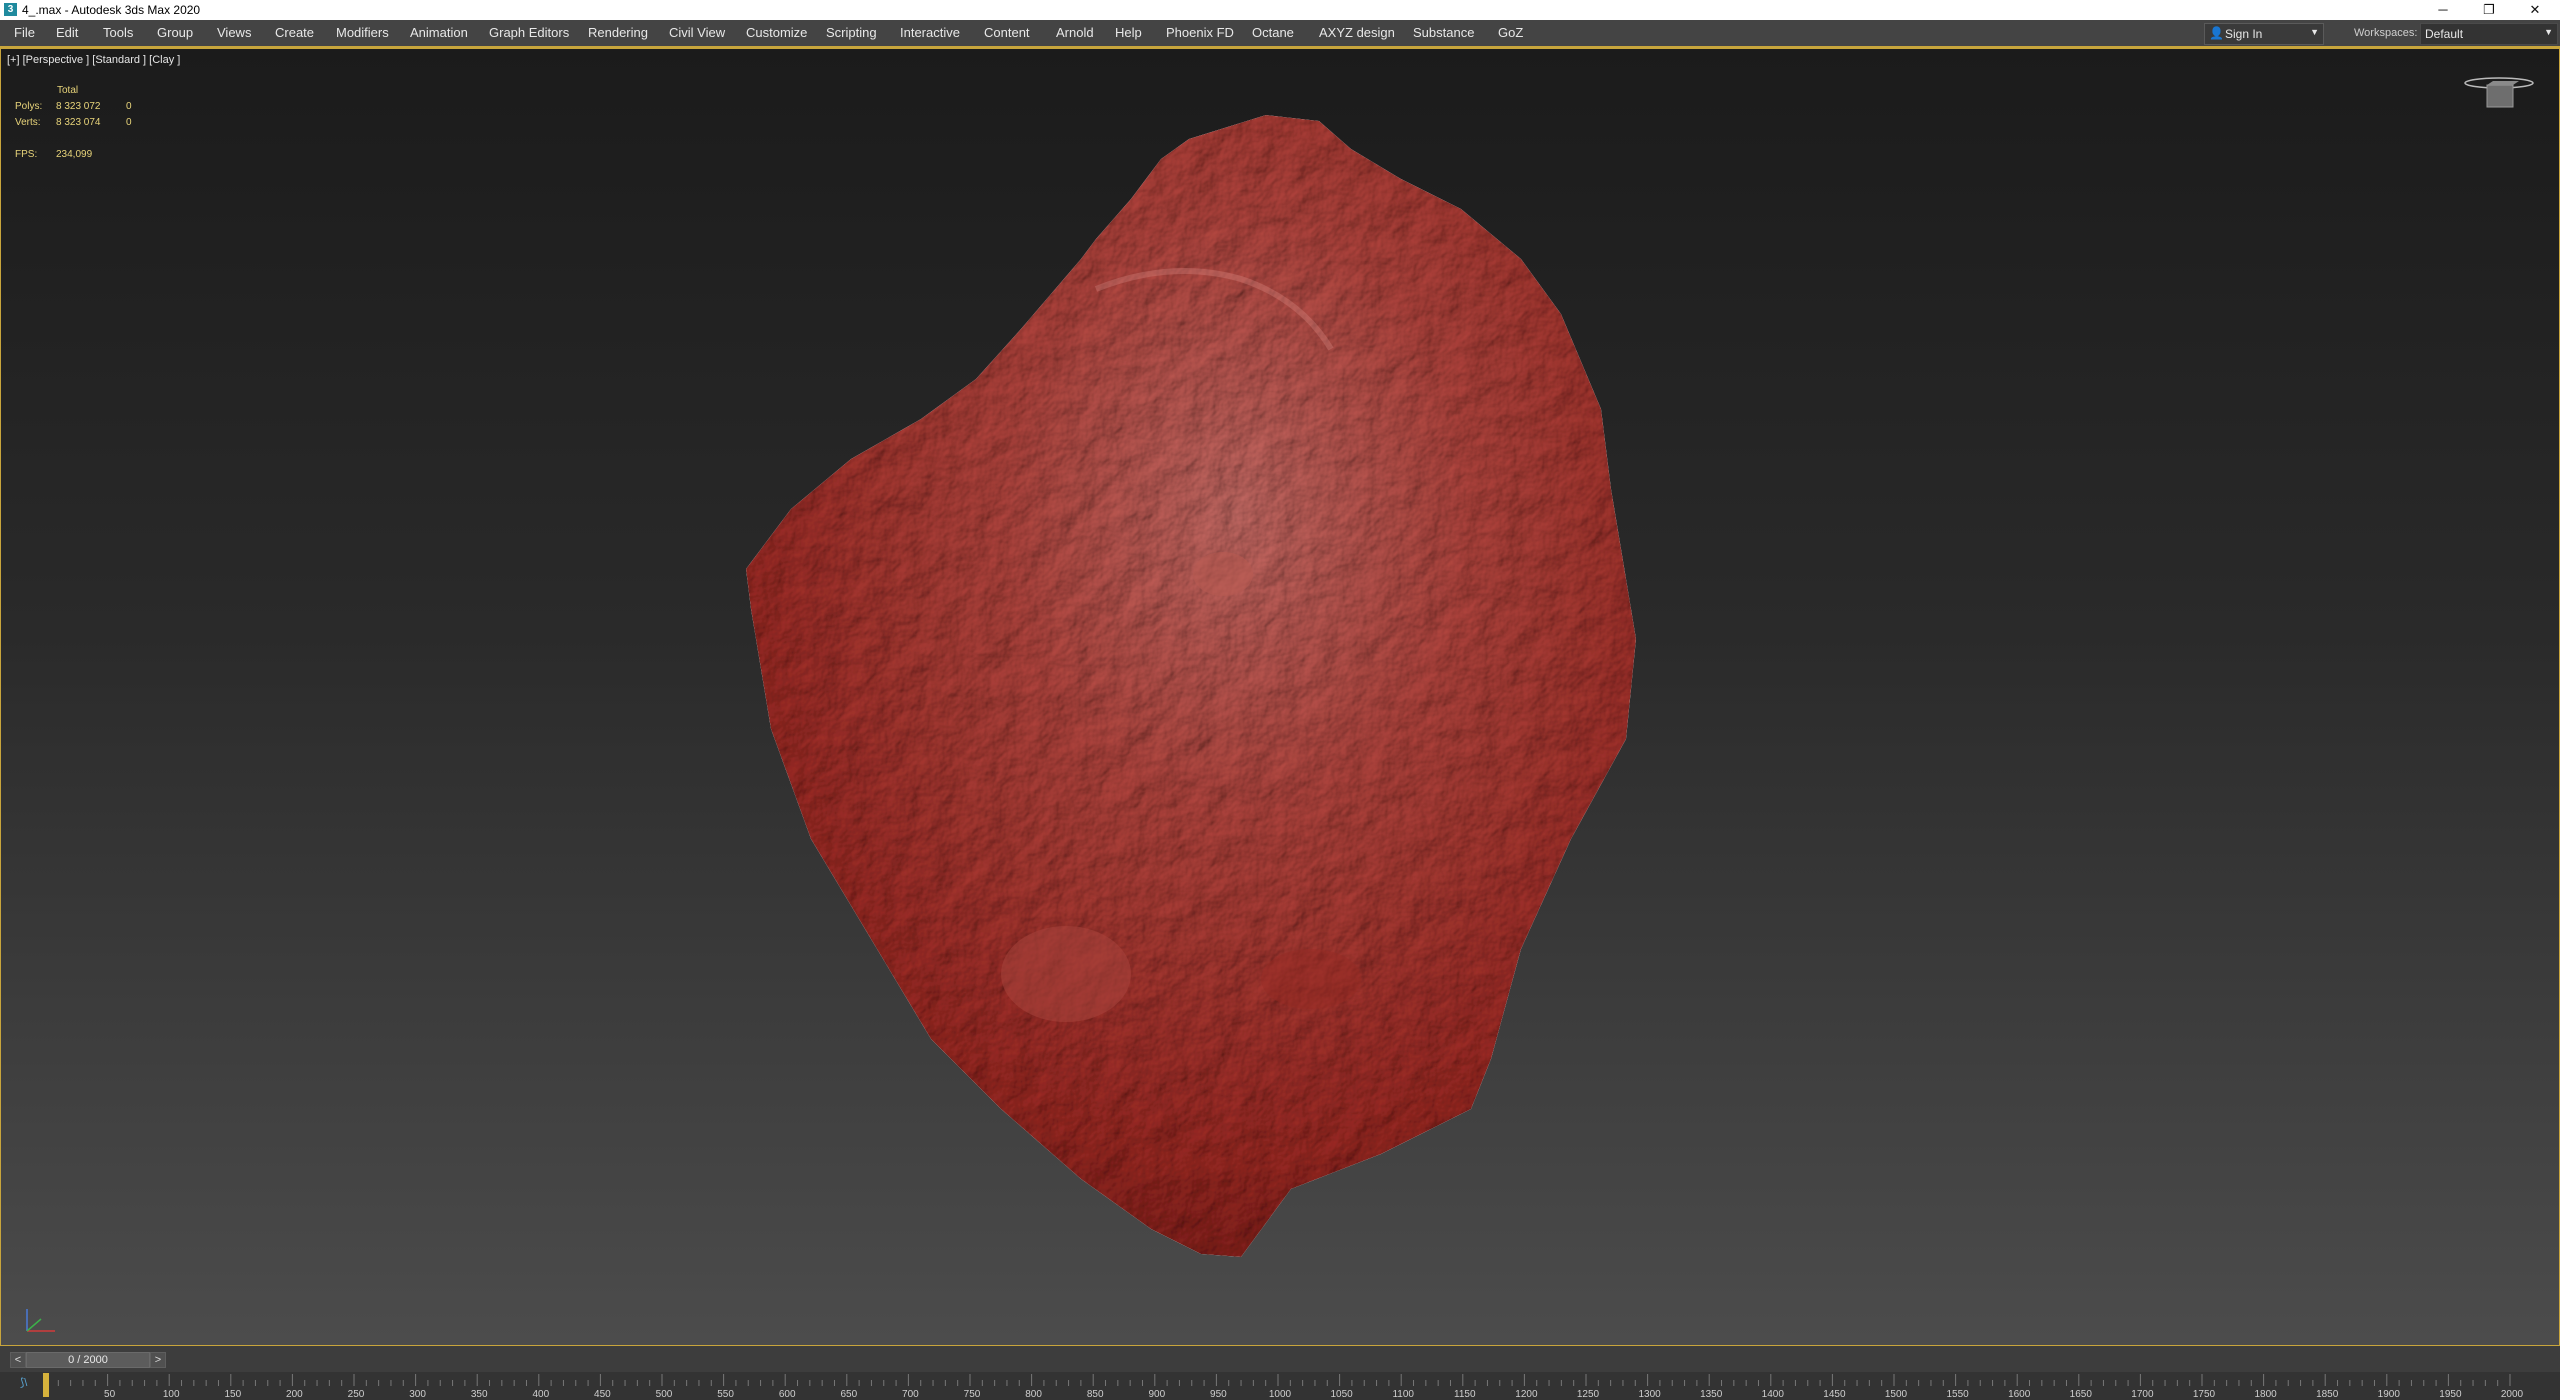 Image resolution: width=2560 pixels, height=1400 pixels. What do you see at coordinates (1341, 1394) in the screenshot?
I see `ruler-label: 1050` at bounding box center [1341, 1394].